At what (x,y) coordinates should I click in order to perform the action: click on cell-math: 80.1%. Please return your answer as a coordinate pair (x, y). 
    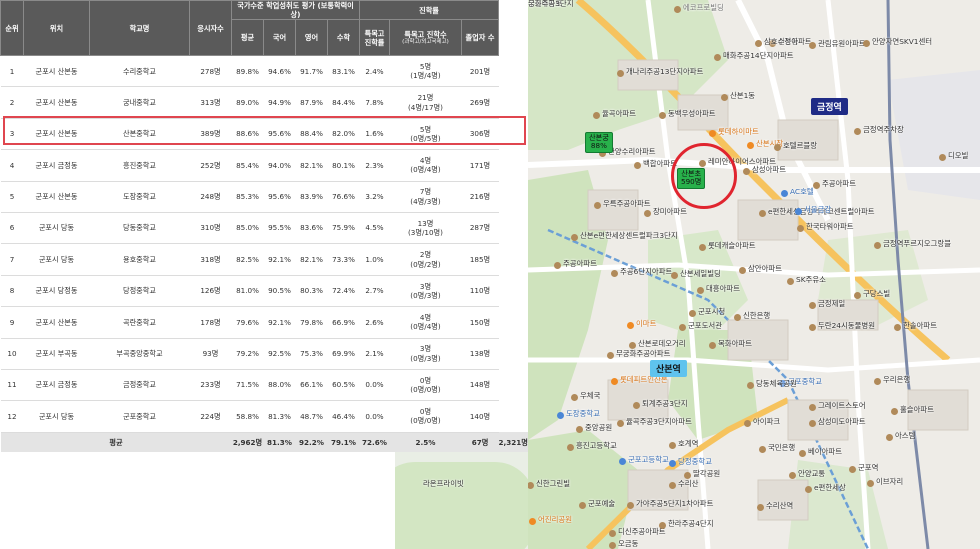
    Looking at the image, I should click on (343, 165).